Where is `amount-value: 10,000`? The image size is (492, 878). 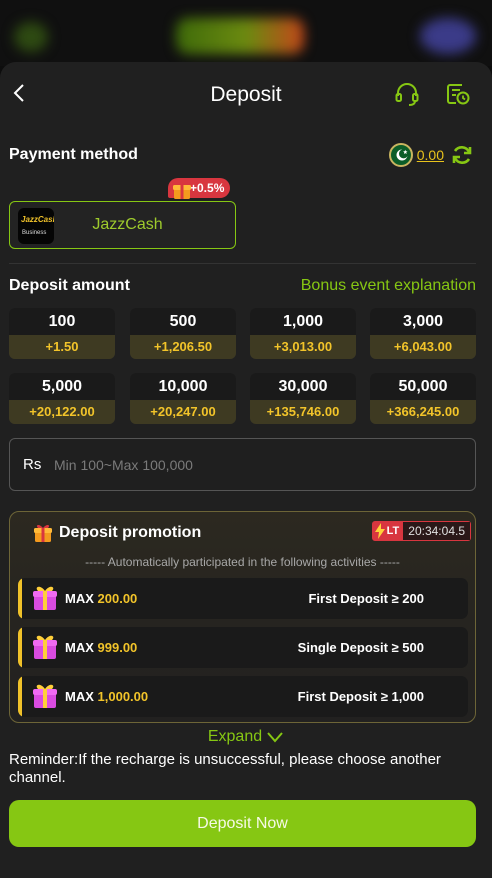
amount-value: 10,000 is located at coordinates (183, 386).